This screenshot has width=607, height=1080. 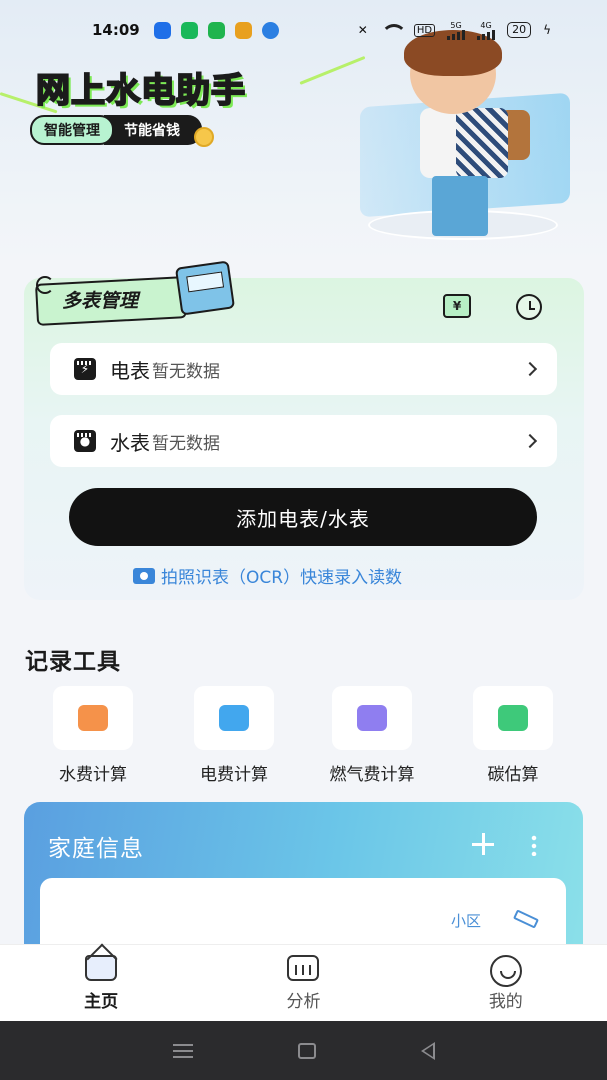 What do you see at coordinates (303, 369) in the screenshot?
I see `electric-meter-row: ⚡ 电表 暂无数据` at bounding box center [303, 369].